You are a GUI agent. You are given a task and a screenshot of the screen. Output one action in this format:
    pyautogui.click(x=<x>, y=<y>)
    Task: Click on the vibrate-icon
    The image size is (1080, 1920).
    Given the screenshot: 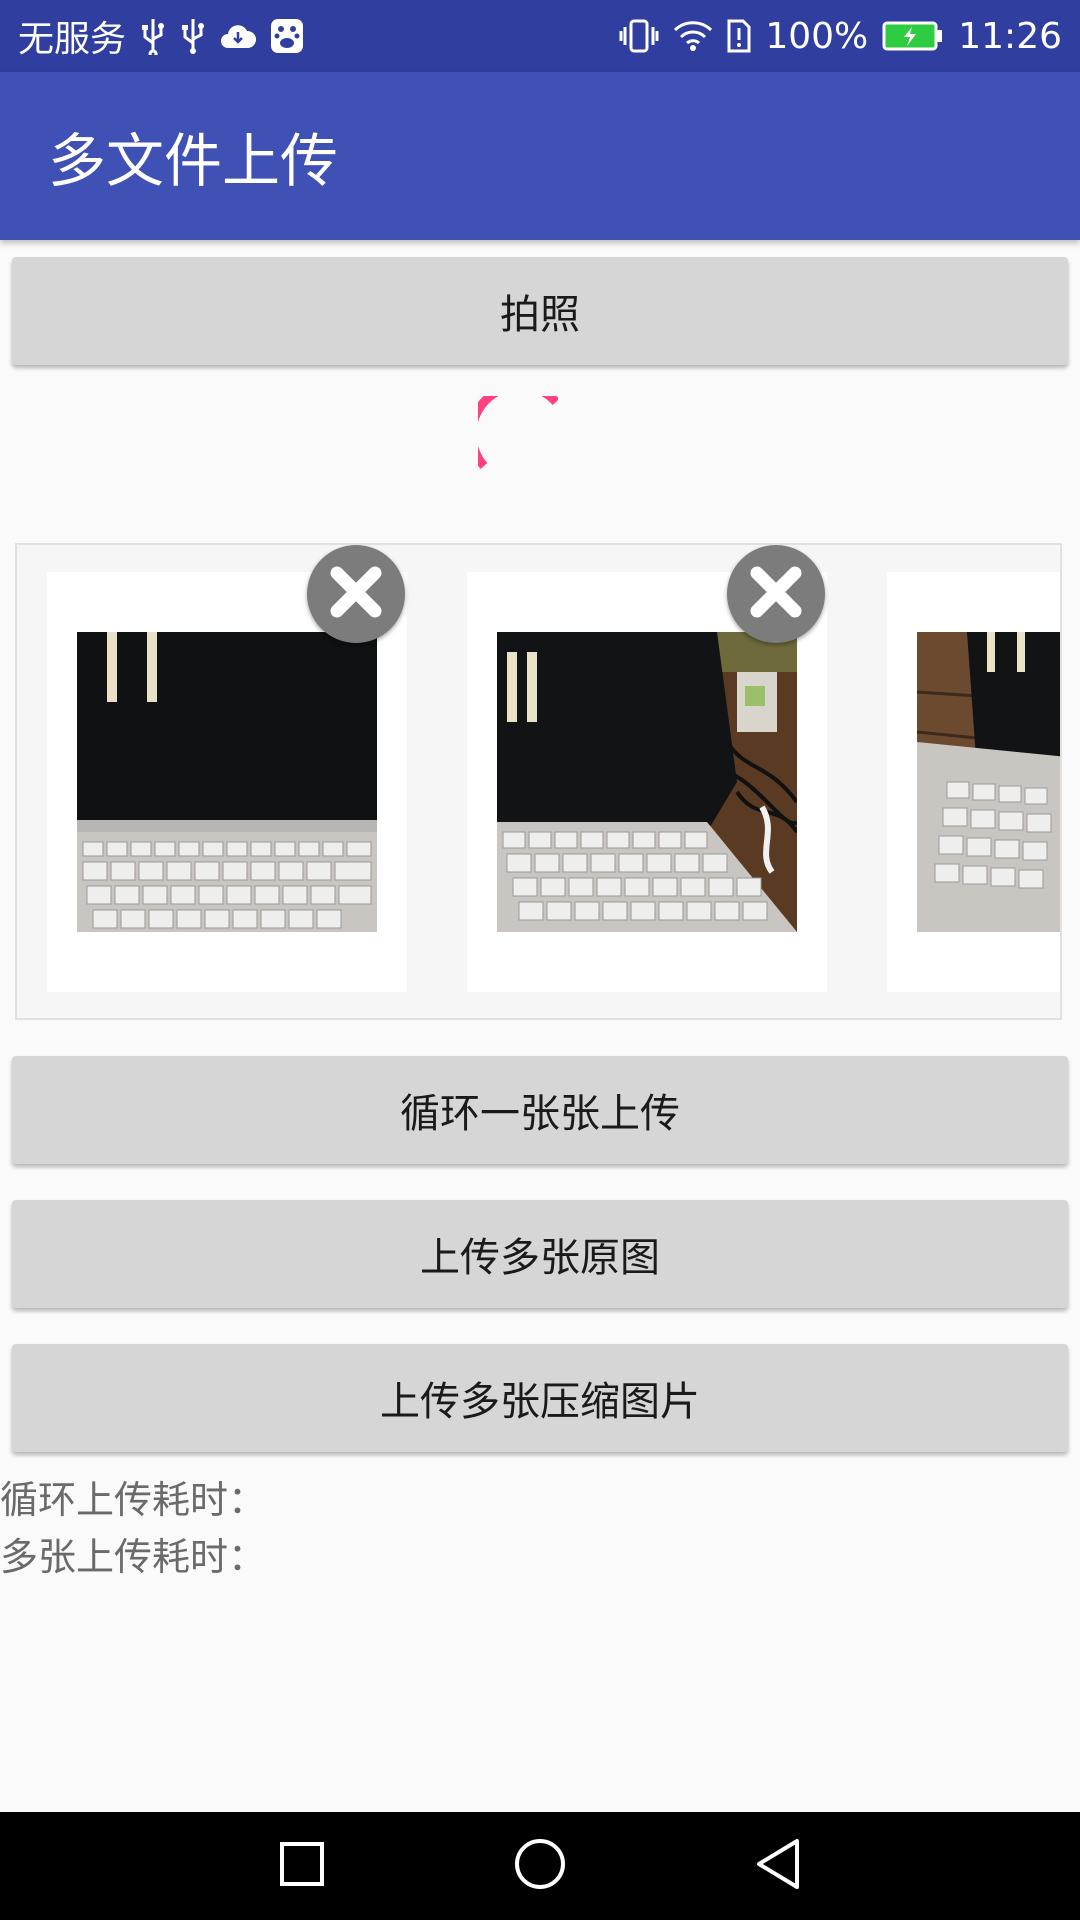 What is the action you would take?
    pyautogui.click(x=639, y=36)
    